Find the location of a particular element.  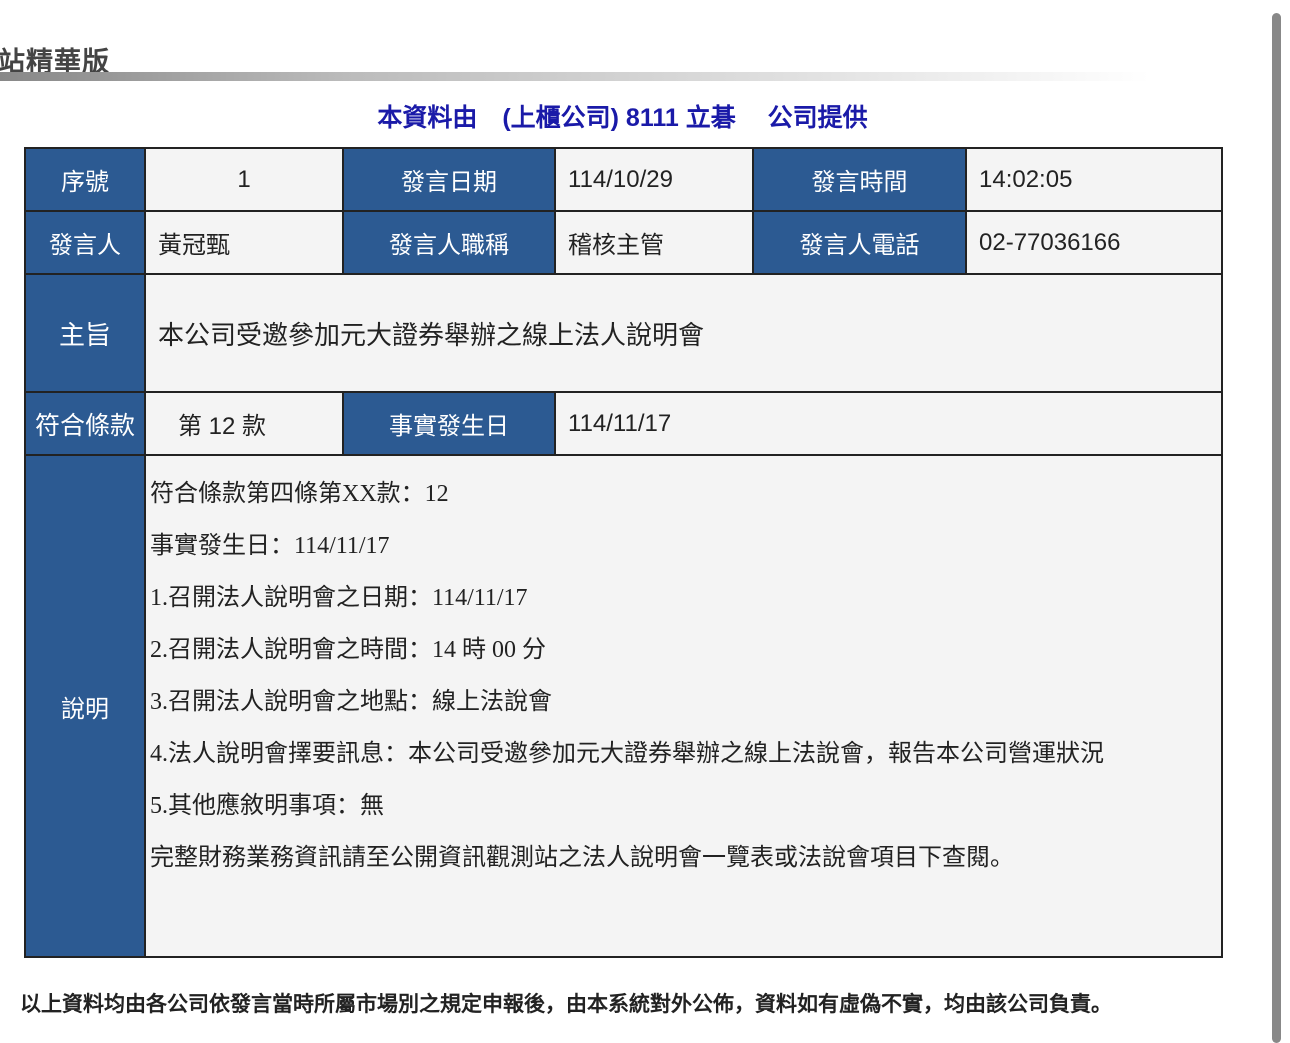

description-line: 事實發生日：114/11/17 is located at coordinates (270, 546).